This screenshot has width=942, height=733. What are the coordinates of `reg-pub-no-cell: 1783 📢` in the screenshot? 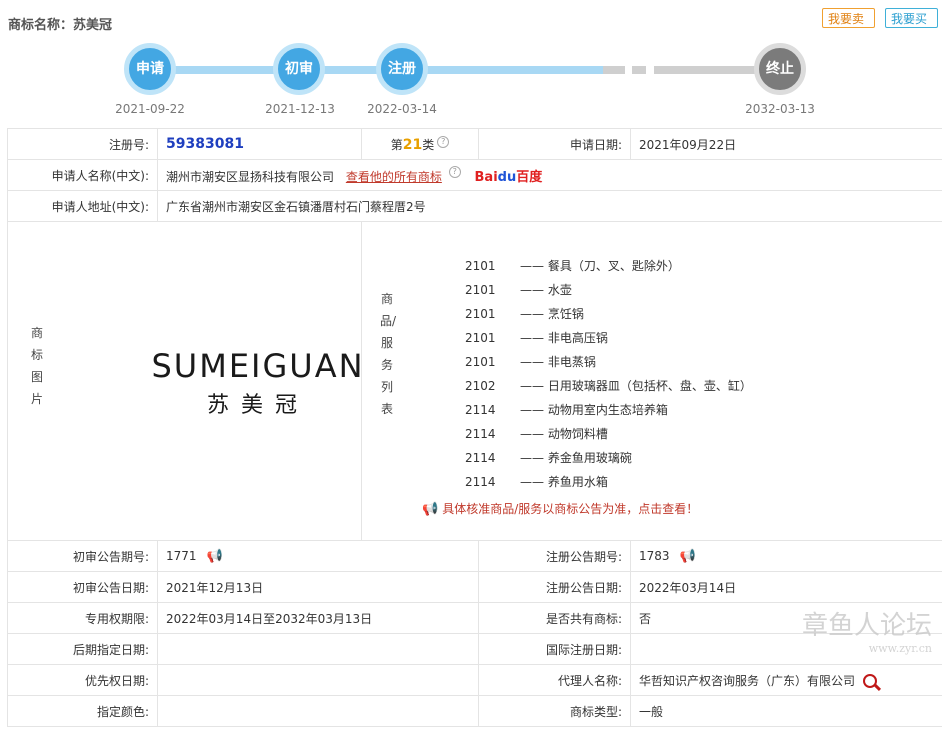 It's located at (786, 556).